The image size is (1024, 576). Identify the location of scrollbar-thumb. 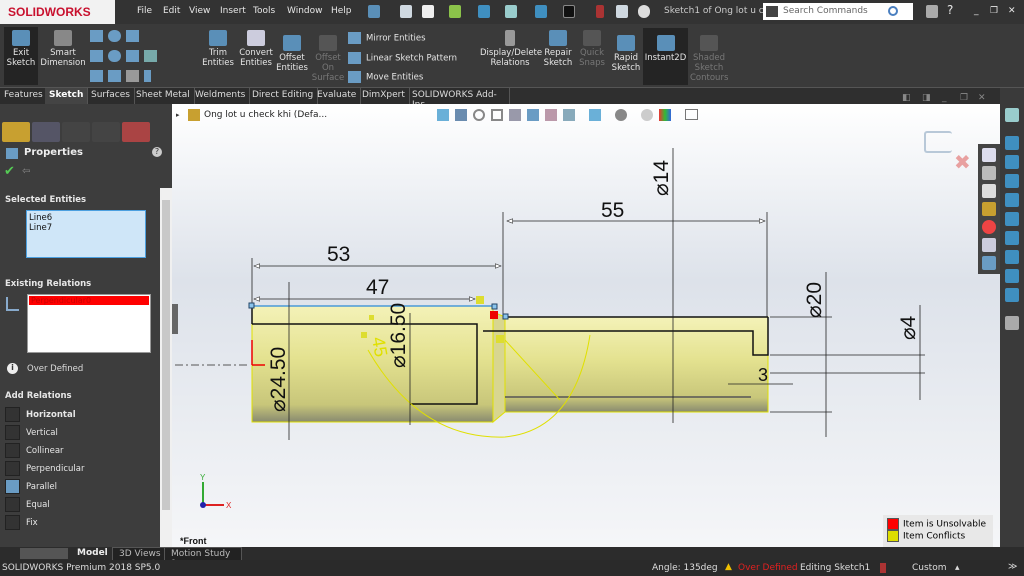
(166, 355).